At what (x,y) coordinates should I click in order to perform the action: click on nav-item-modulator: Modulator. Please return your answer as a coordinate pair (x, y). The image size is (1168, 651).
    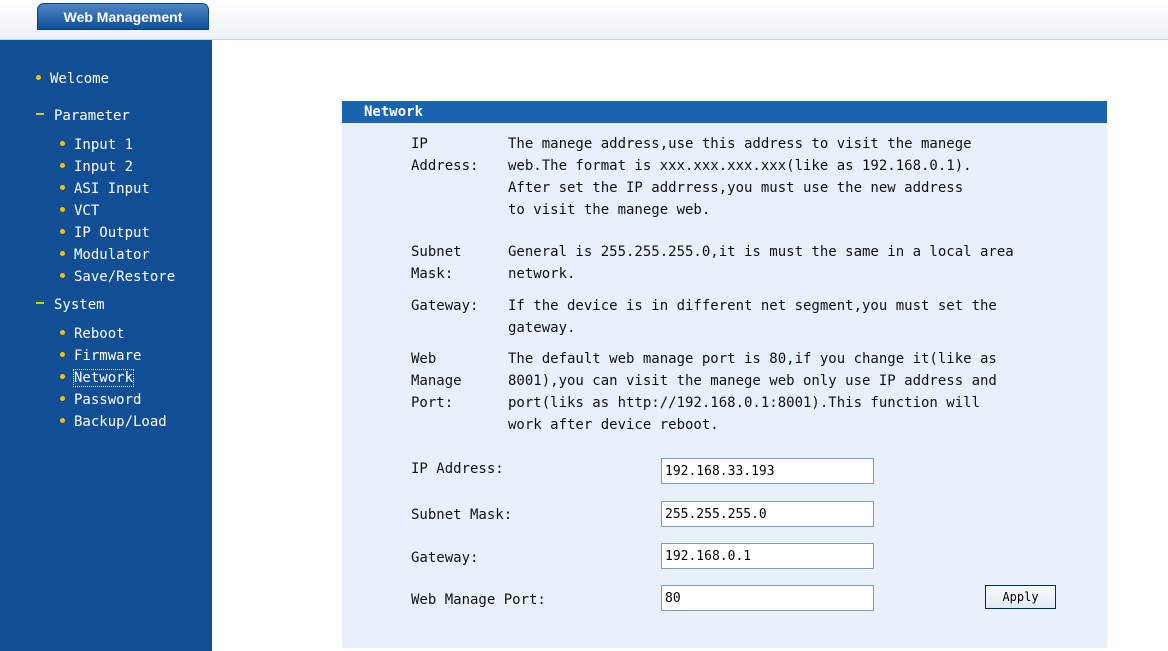
    Looking at the image, I should click on (105, 255).